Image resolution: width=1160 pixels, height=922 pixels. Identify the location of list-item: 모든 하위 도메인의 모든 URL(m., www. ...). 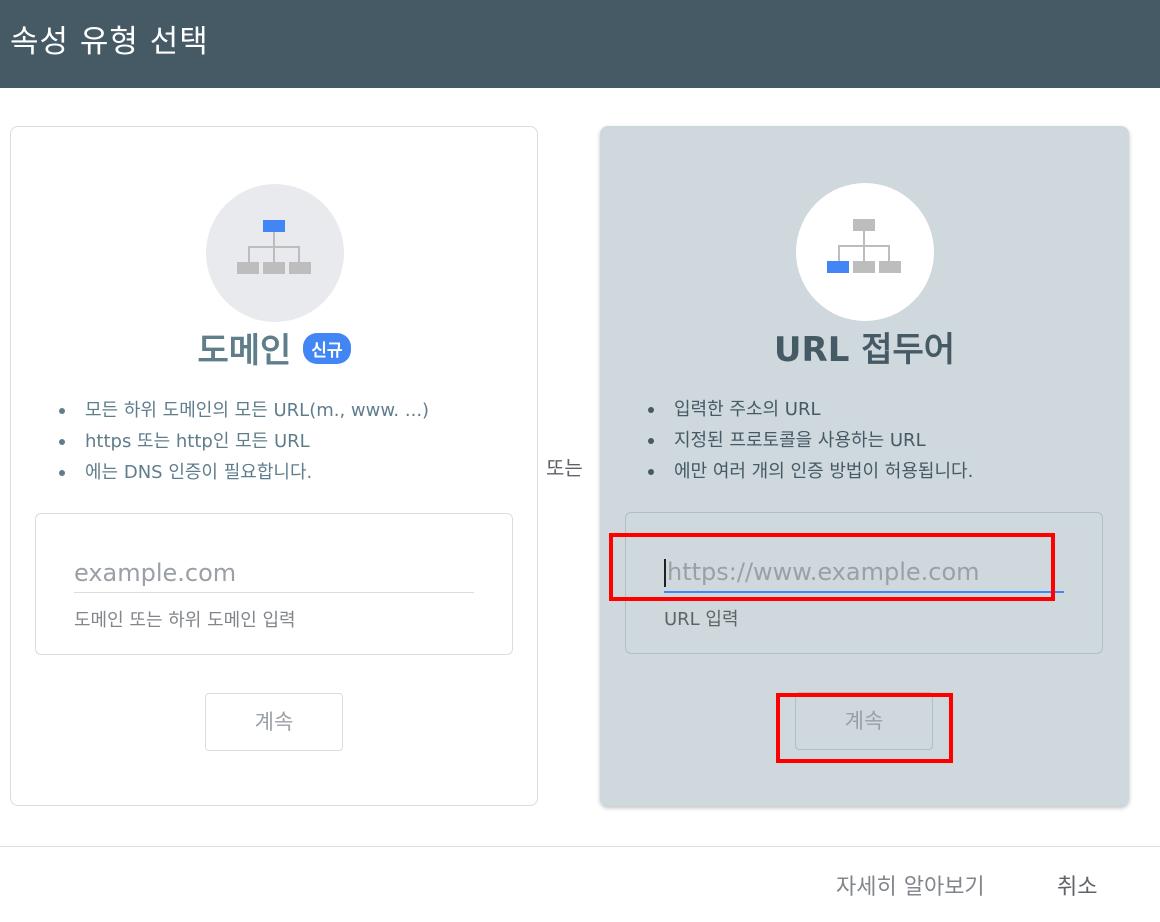
(243, 410).